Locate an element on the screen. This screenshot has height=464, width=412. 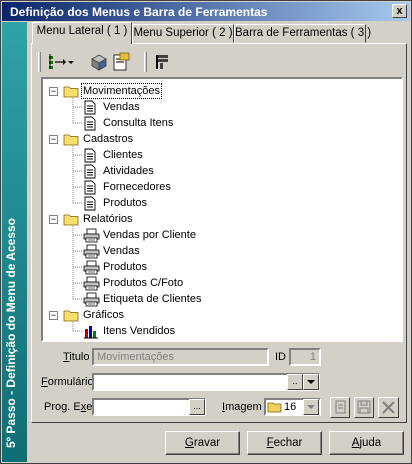
formulario-ellipsis-button: .. is located at coordinates (295, 382).